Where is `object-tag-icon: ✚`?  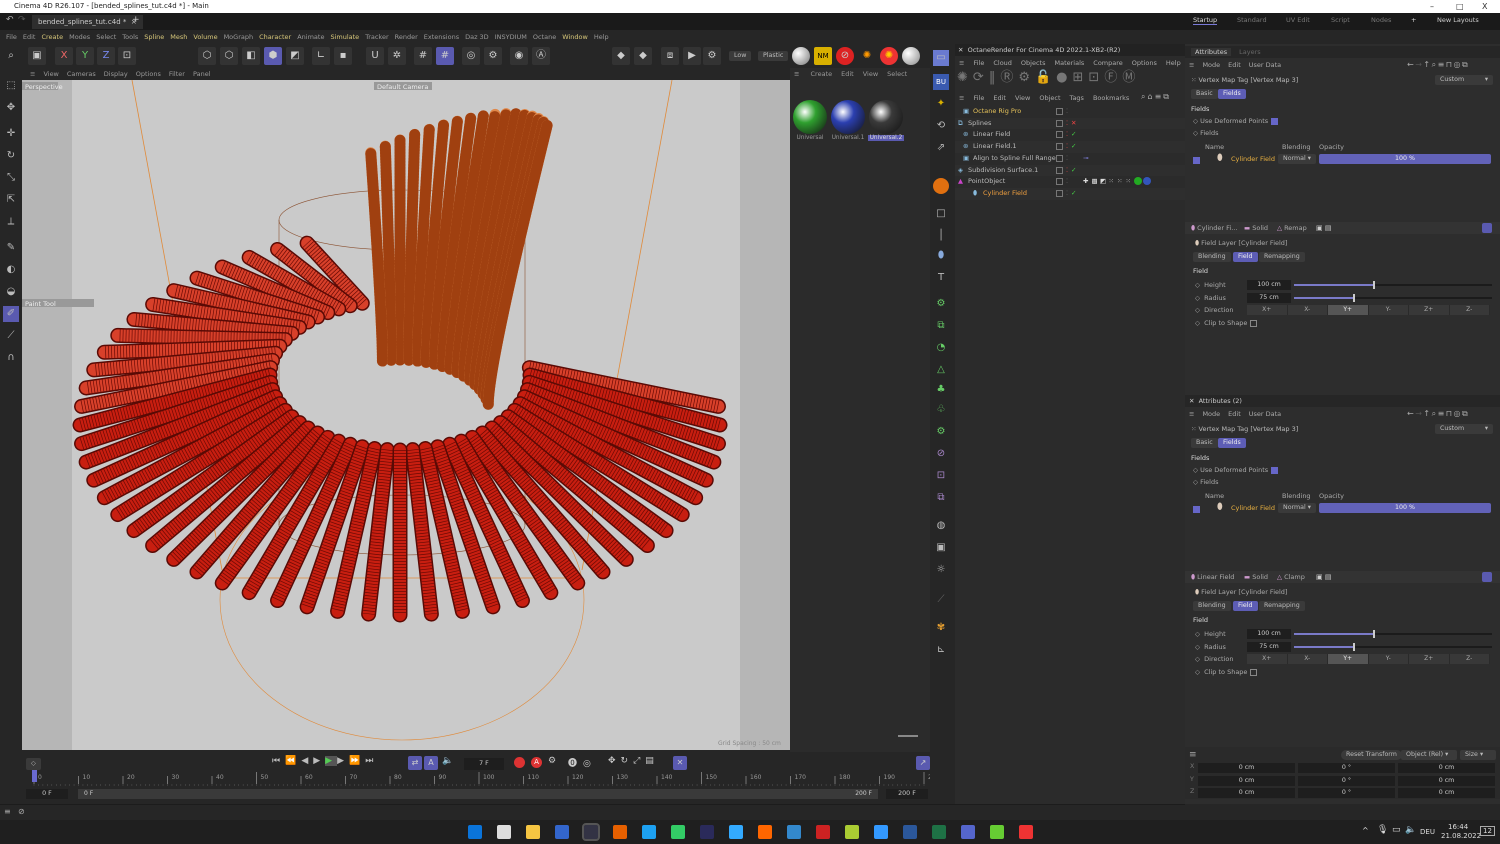
object-tag-icon: ✚ is located at coordinates (1085, 182).